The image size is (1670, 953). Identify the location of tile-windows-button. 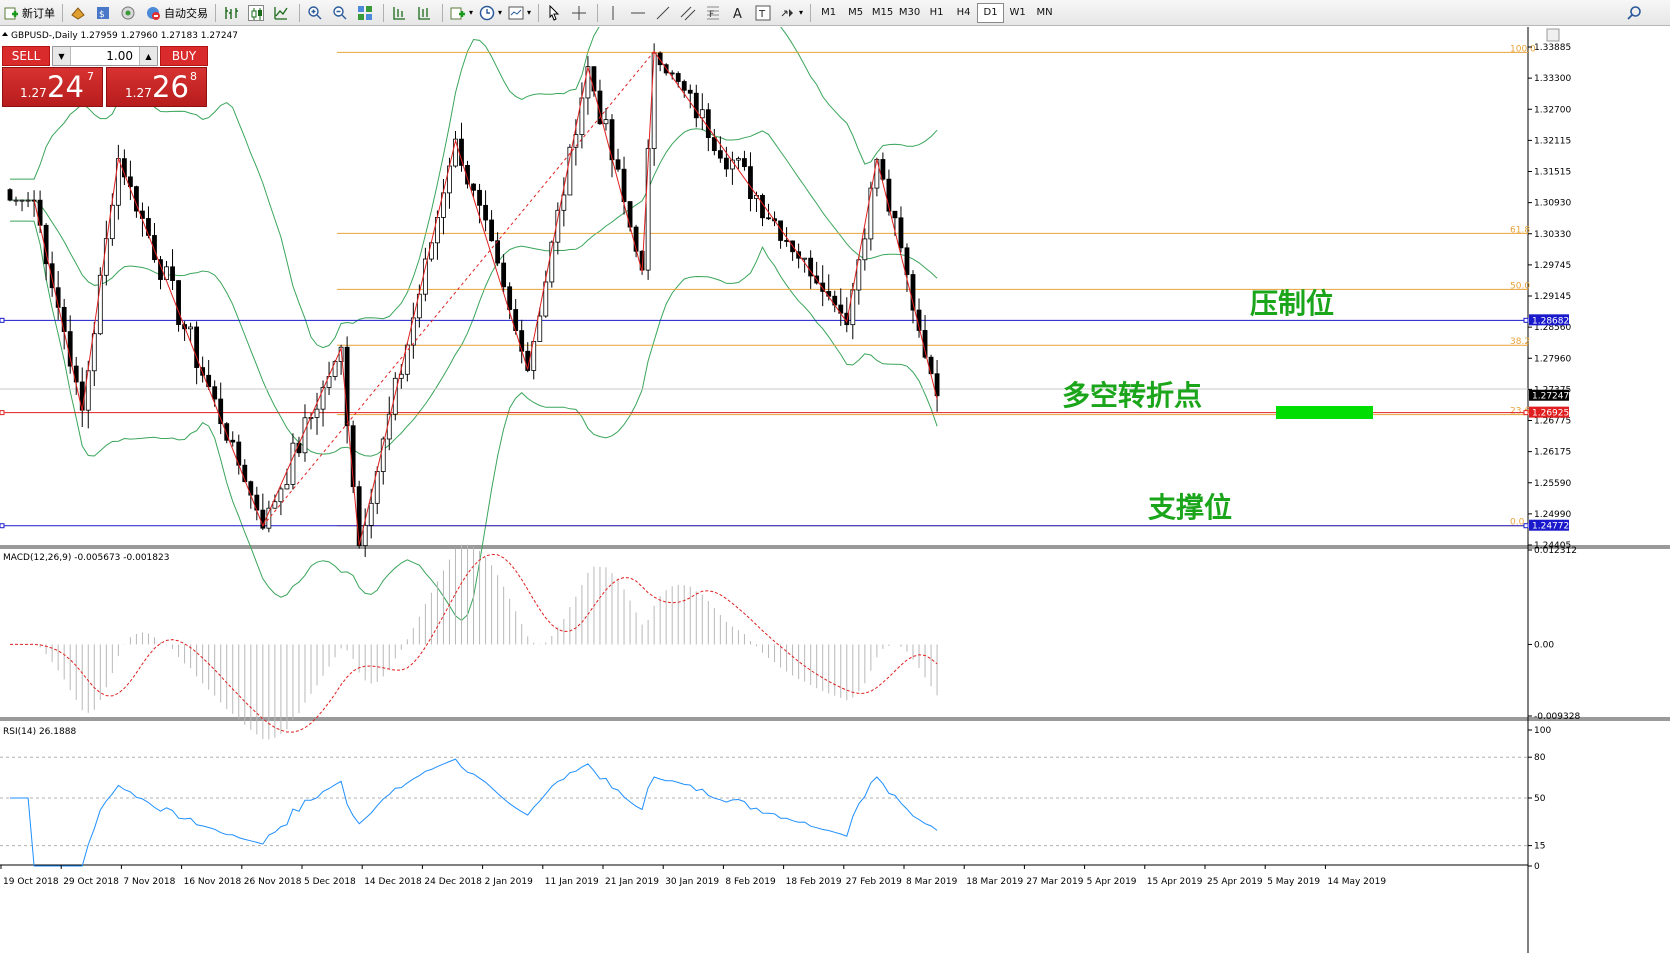
(366, 13).